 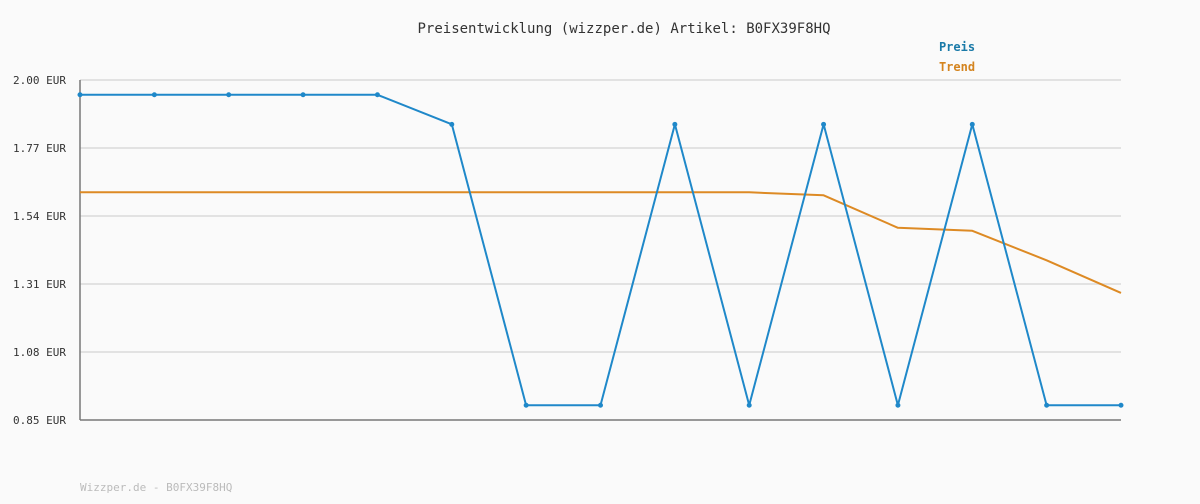 I want to click on y-tick-label: 1.08 EUR, so click(x=39, y=352).